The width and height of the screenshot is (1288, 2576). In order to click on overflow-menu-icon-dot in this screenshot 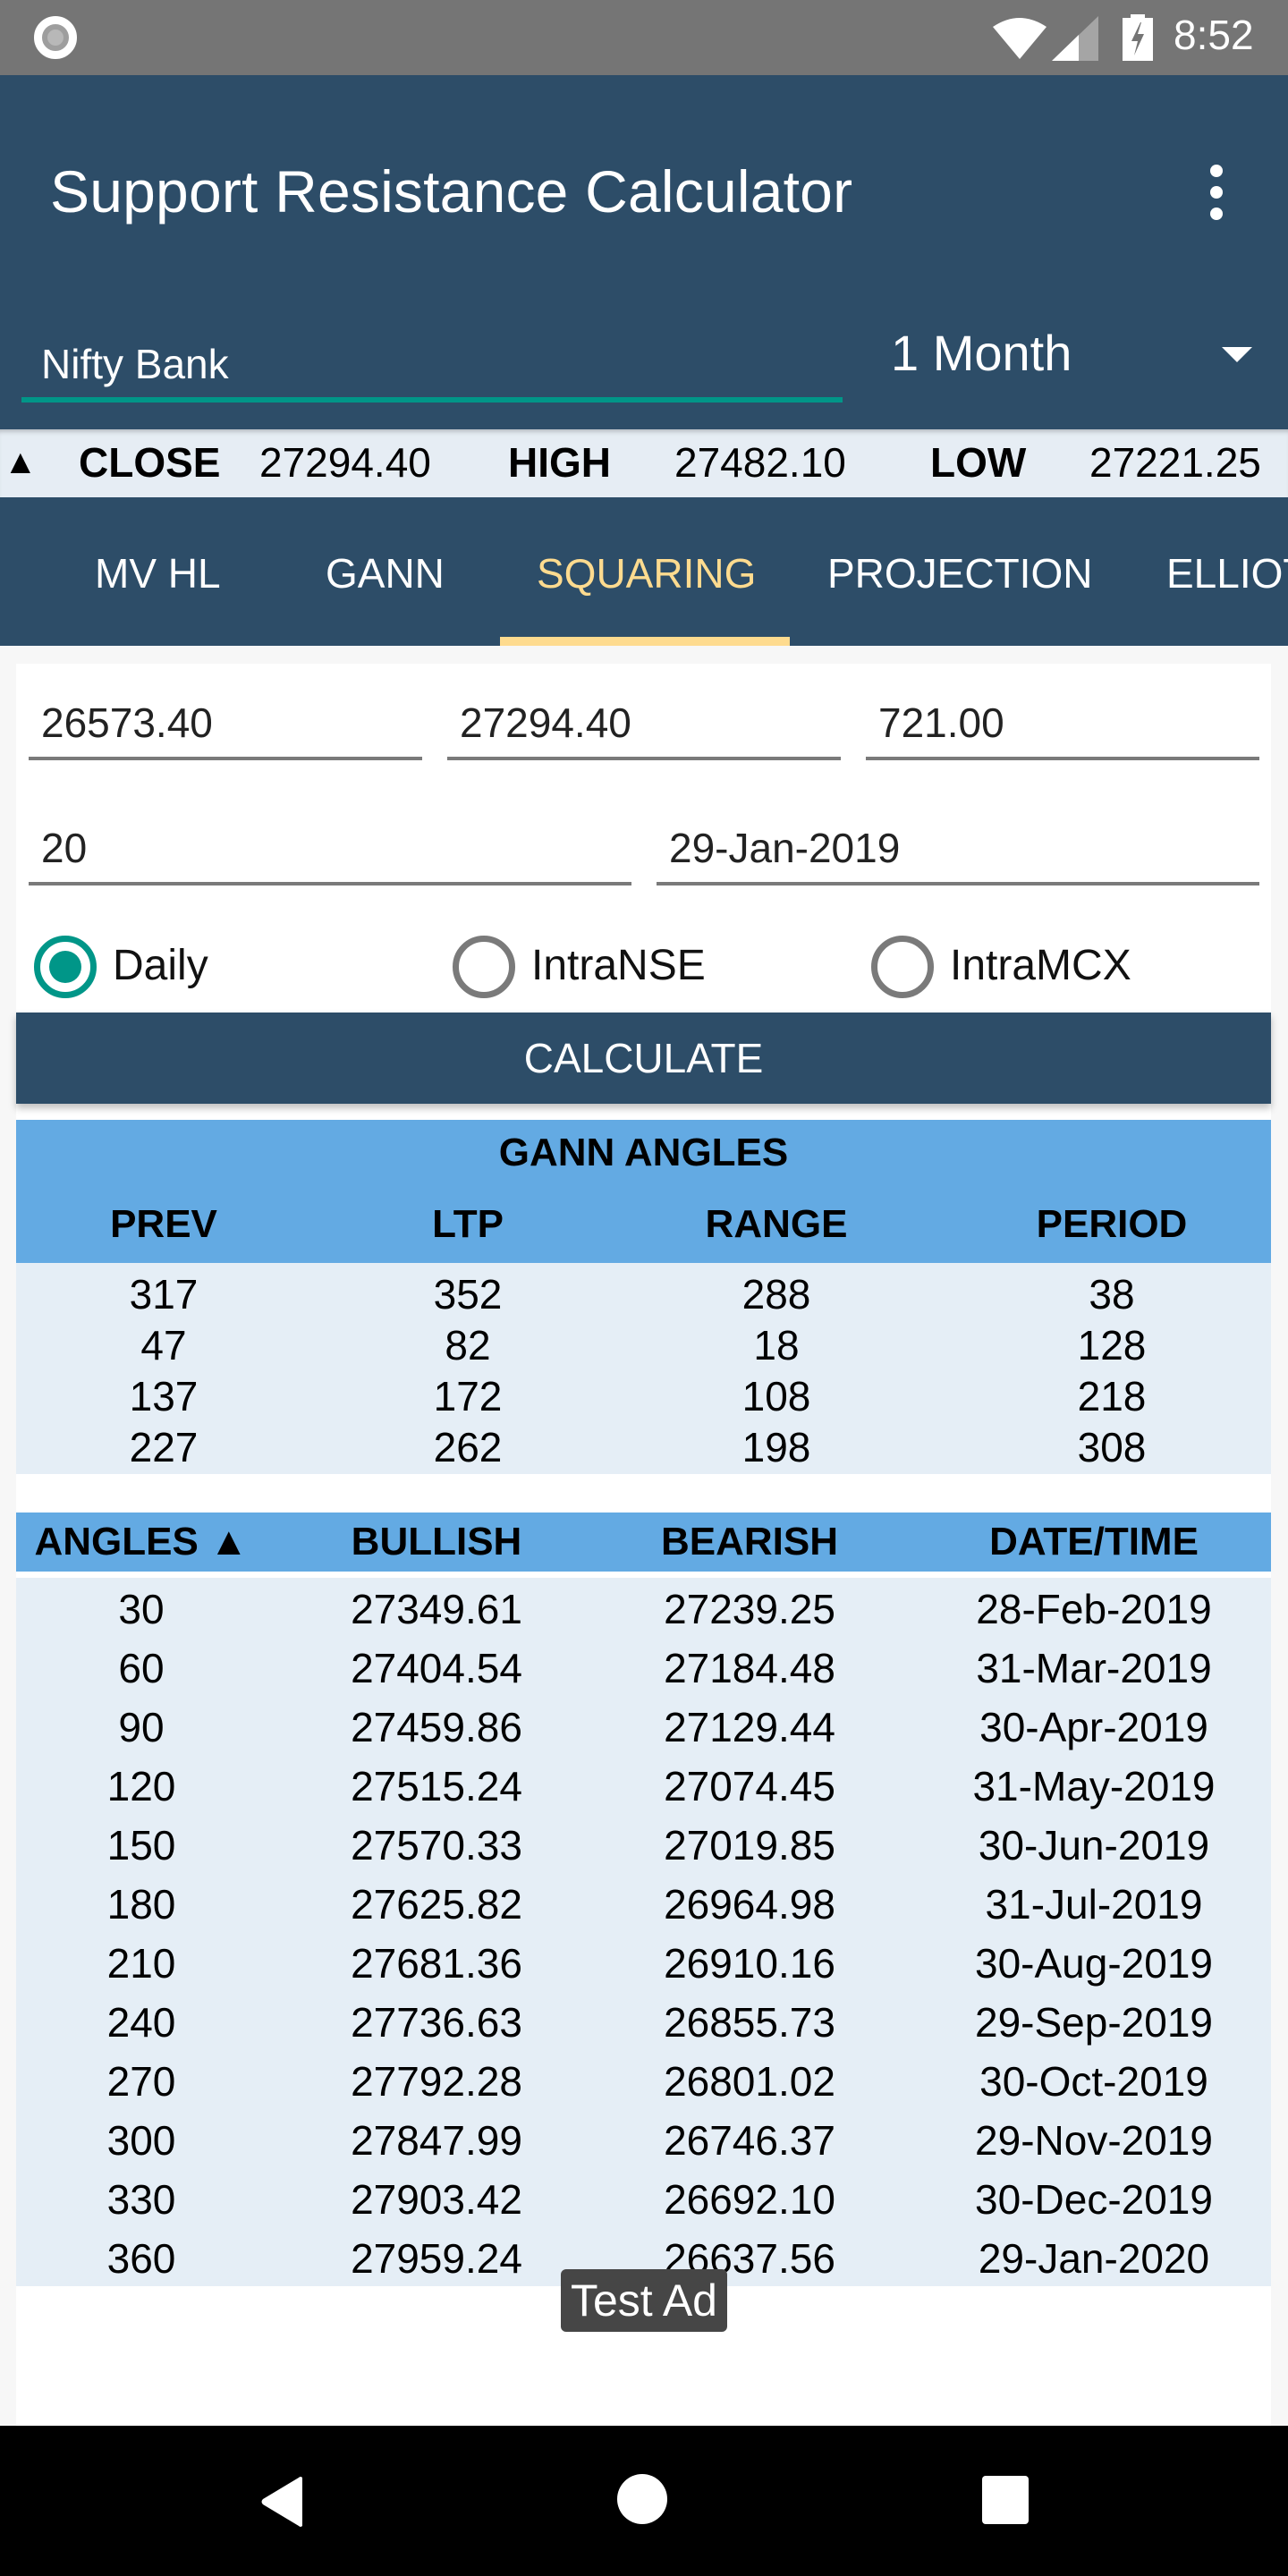, I will do `click(1216, 214)`.